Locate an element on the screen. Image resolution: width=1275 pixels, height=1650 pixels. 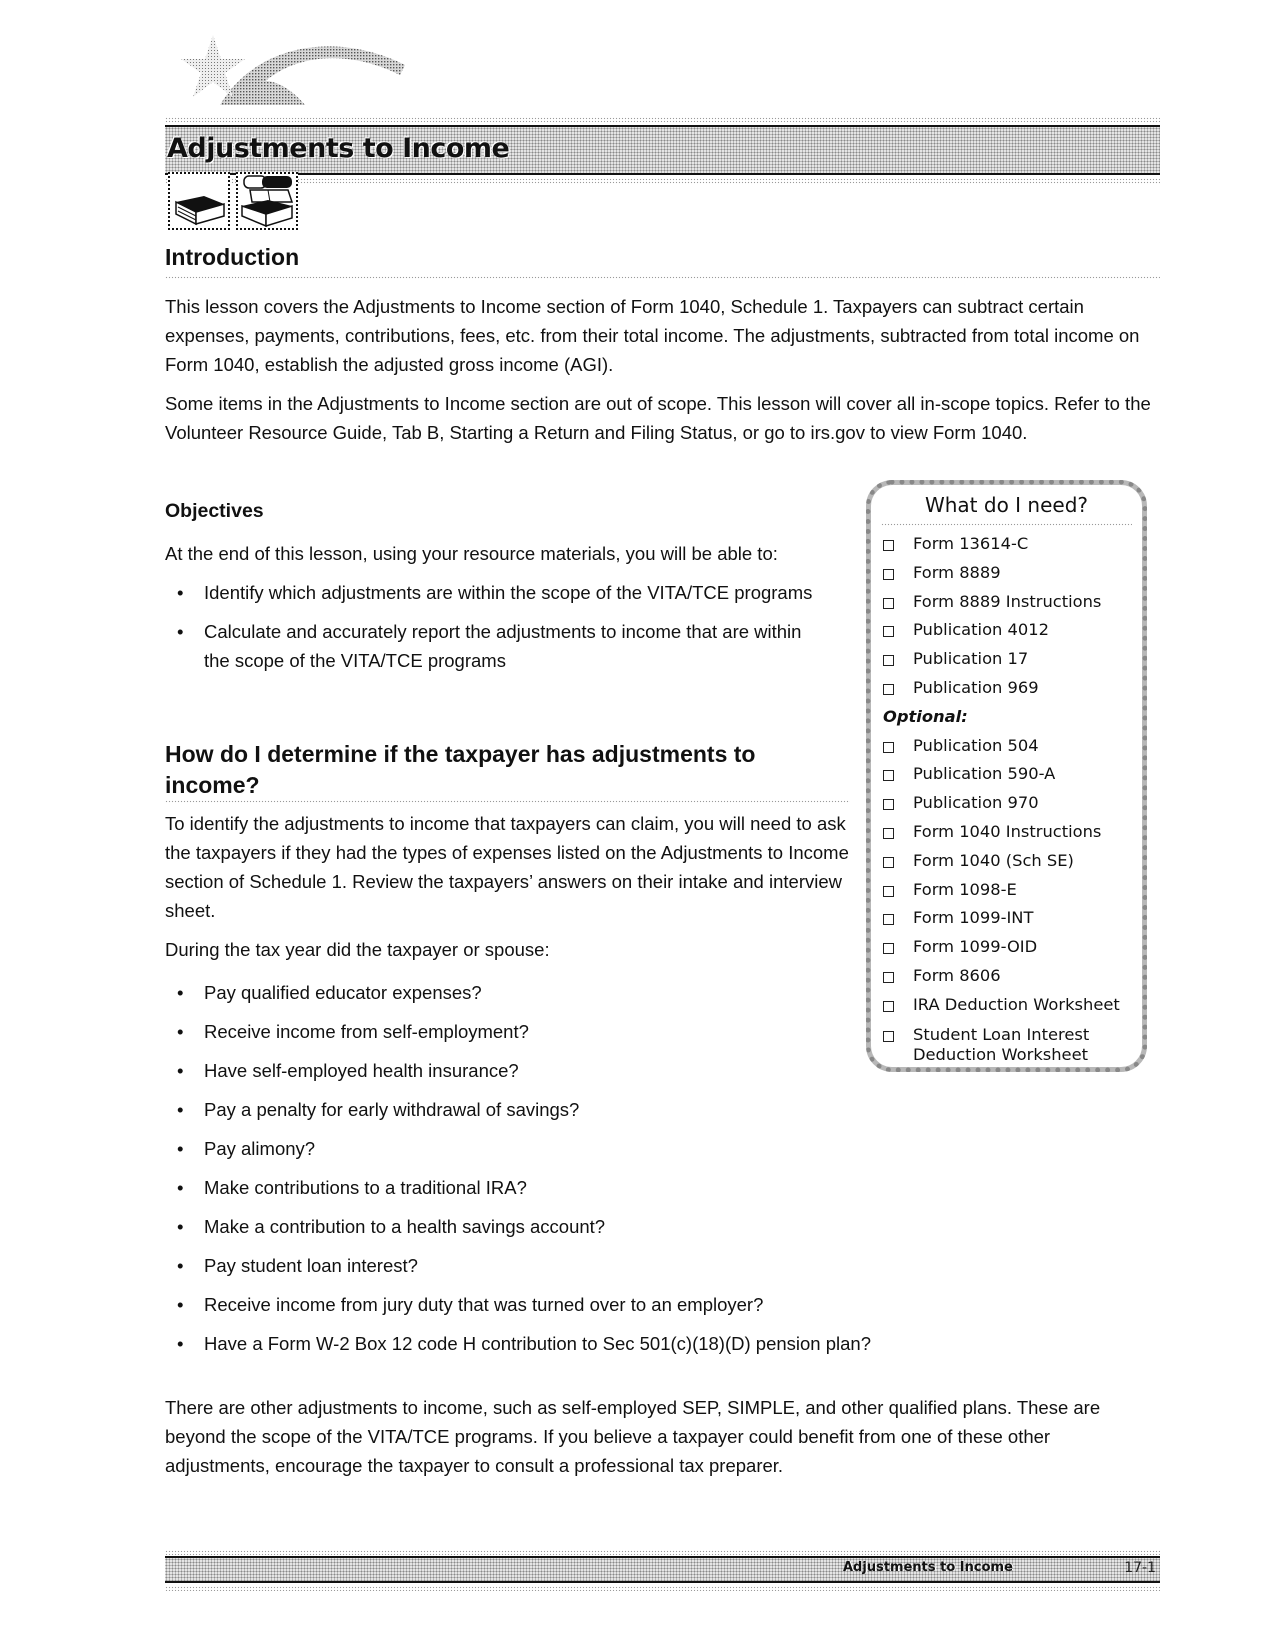
stacked-books-icon is located at coordinates (267, 201).